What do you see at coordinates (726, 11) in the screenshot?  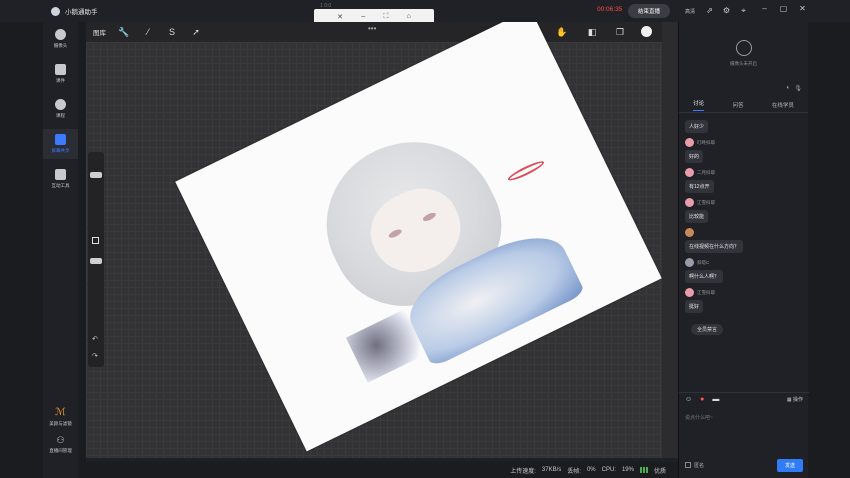 I see `settings-icon: ⚙` at bounding box center [726, 11].